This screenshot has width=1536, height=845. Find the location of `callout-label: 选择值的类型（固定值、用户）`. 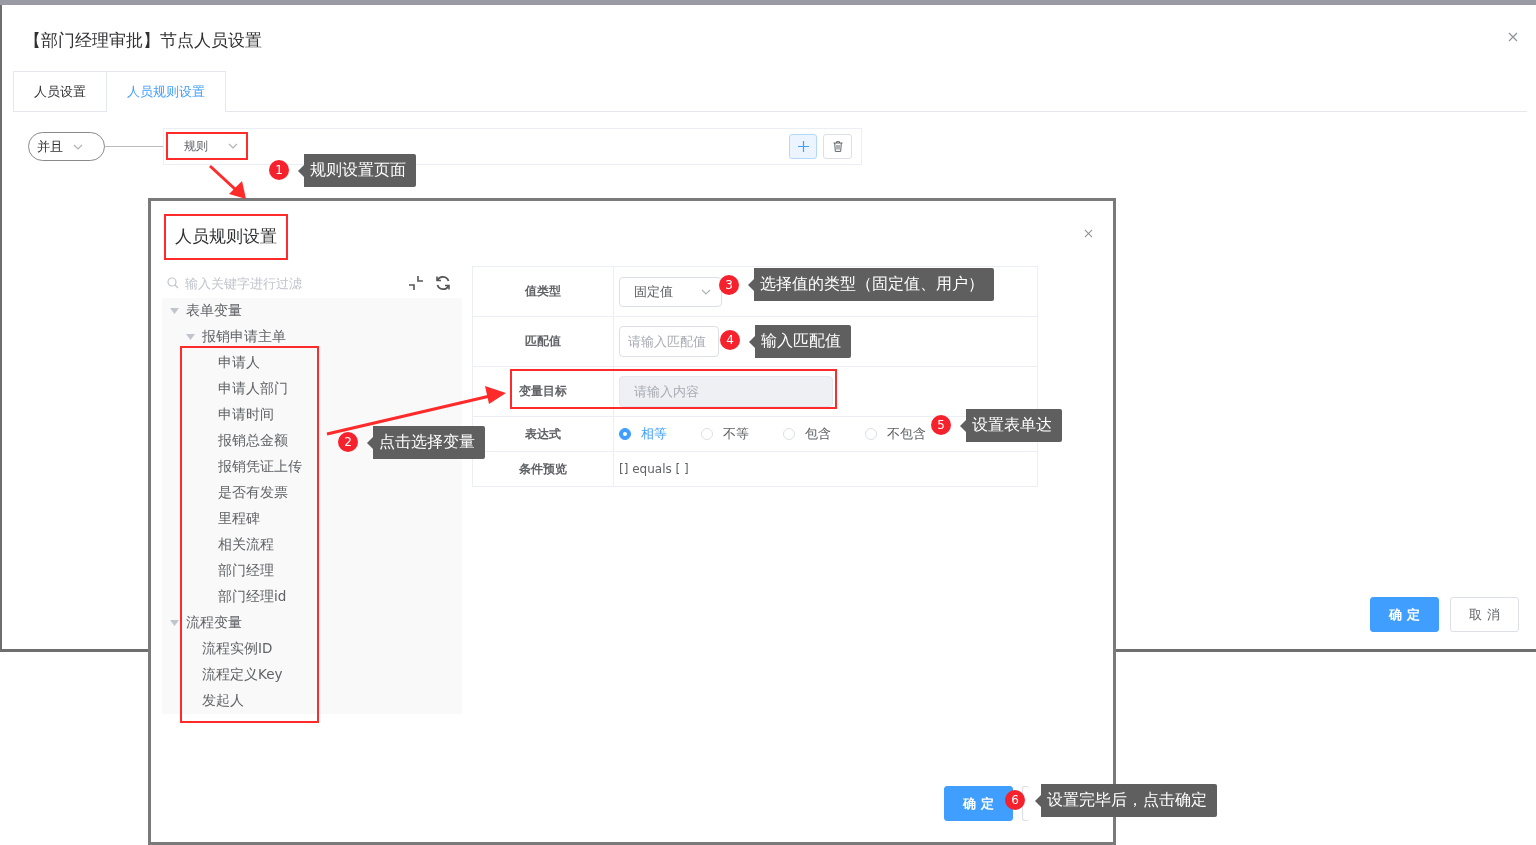

callout-label: 选择值的类型（固定值、用户） is located at coordinates (871, 284).